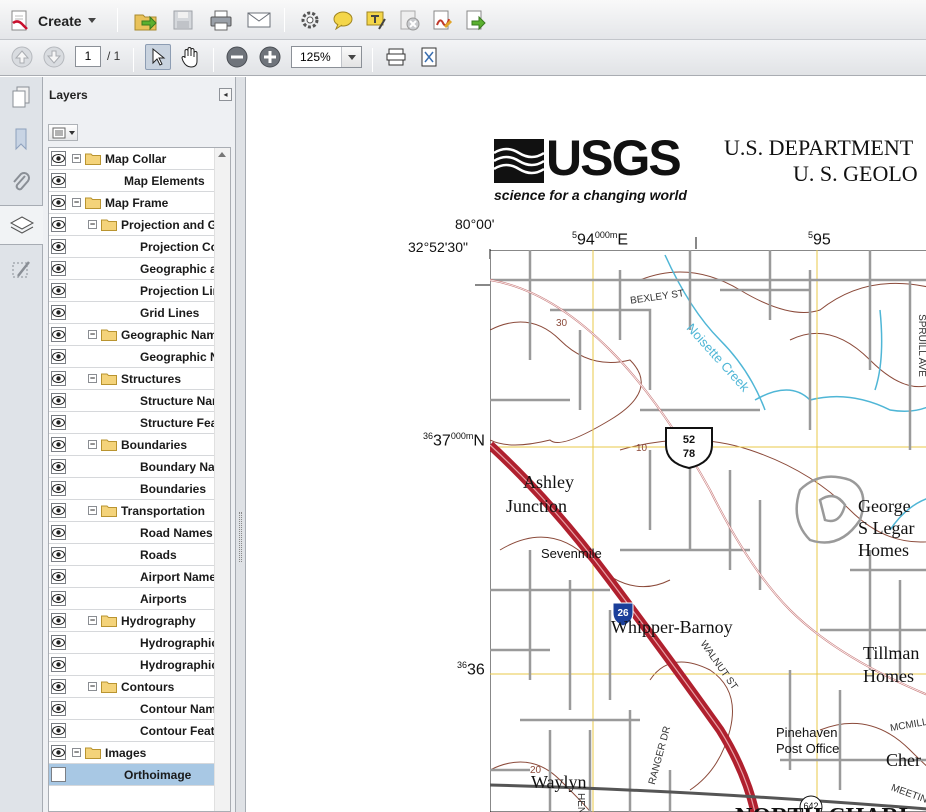  What do you see at coordinates (132, 379) in the screenshot?
I see `layer-row: − Structures` at bounding box center [132, 379].